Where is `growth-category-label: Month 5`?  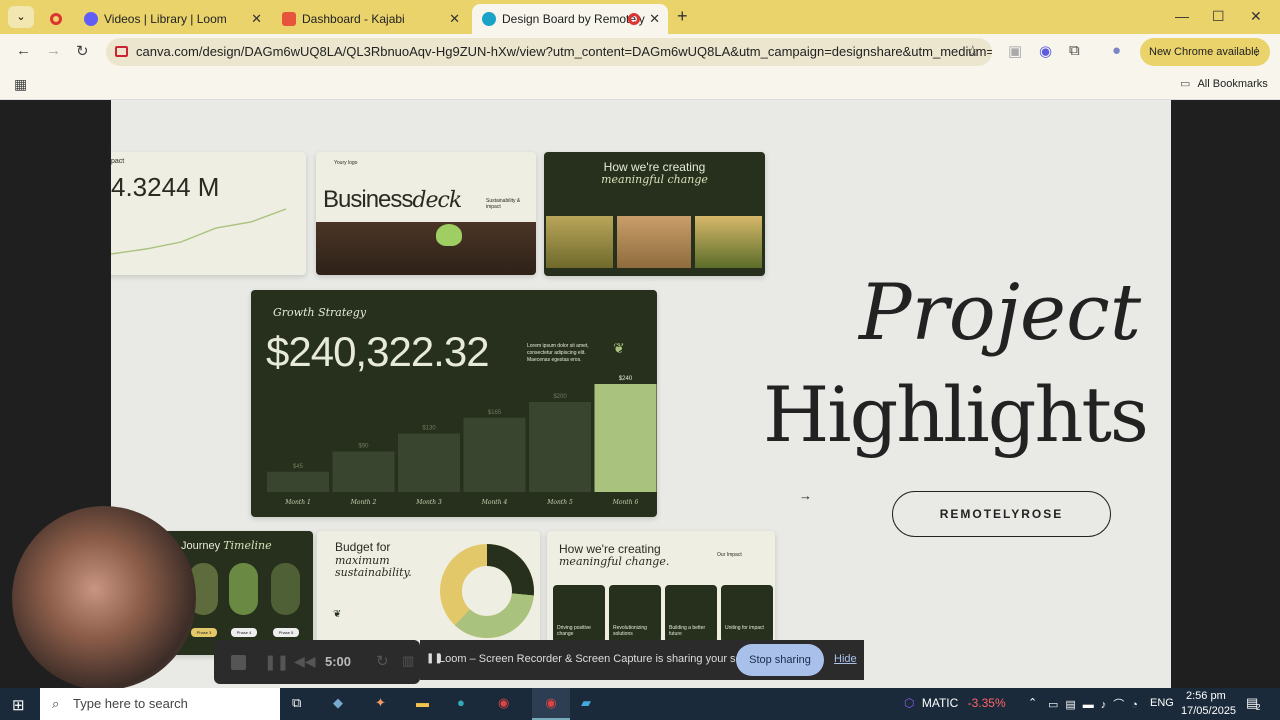 growth-category-label: Month 5 is located at coordinates (559, 502).